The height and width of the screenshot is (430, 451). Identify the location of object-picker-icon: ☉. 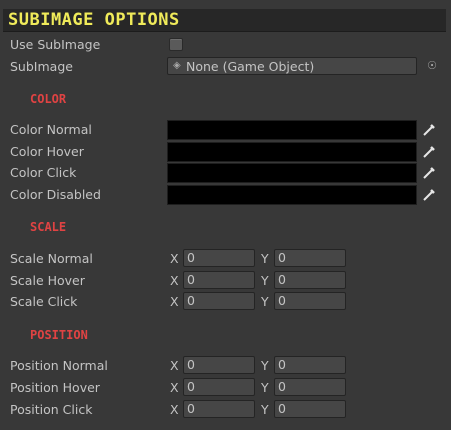
(432, 66).